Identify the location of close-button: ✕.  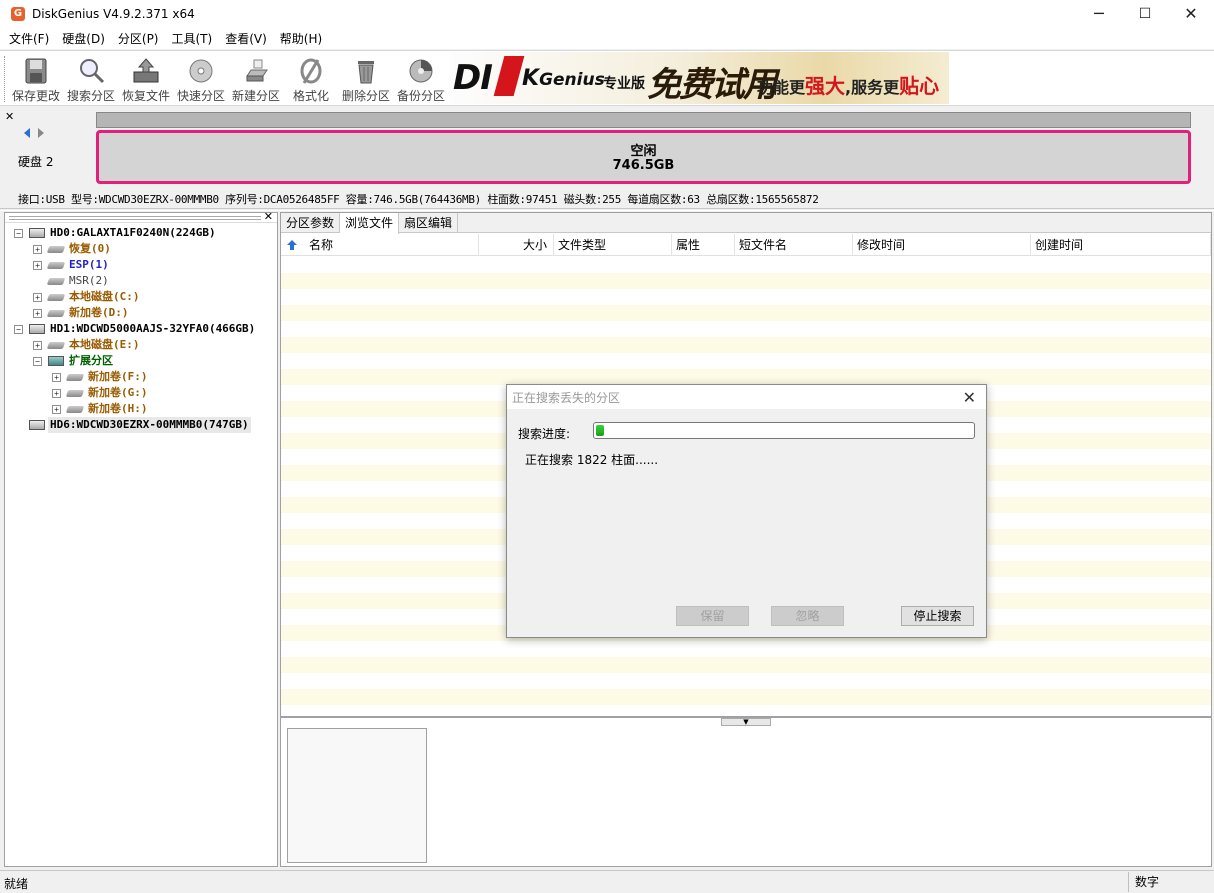
(1191, 13).